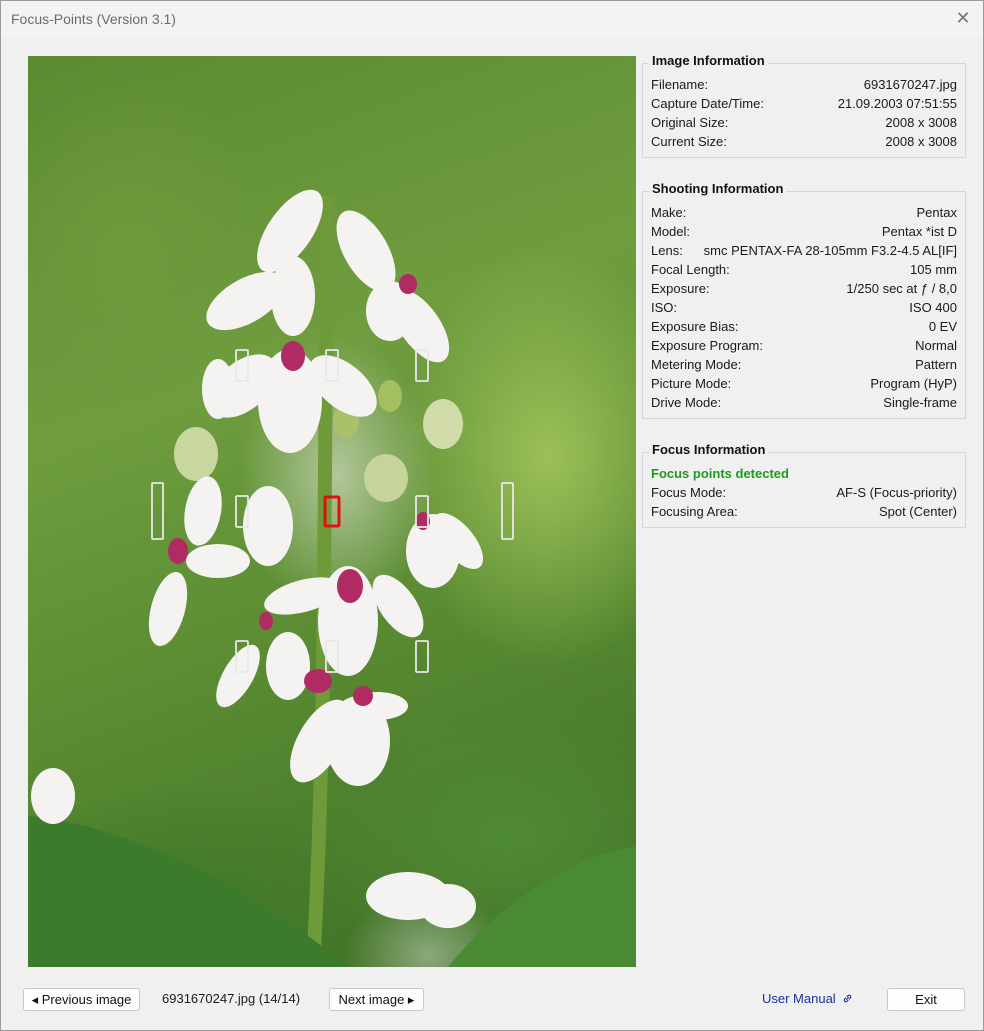 This screenshot has height=1031, width=984. What do you see at coordinates (664, 307) in the screenshot?
I see `row-label: ISO:` at bounding box center [664, 307].